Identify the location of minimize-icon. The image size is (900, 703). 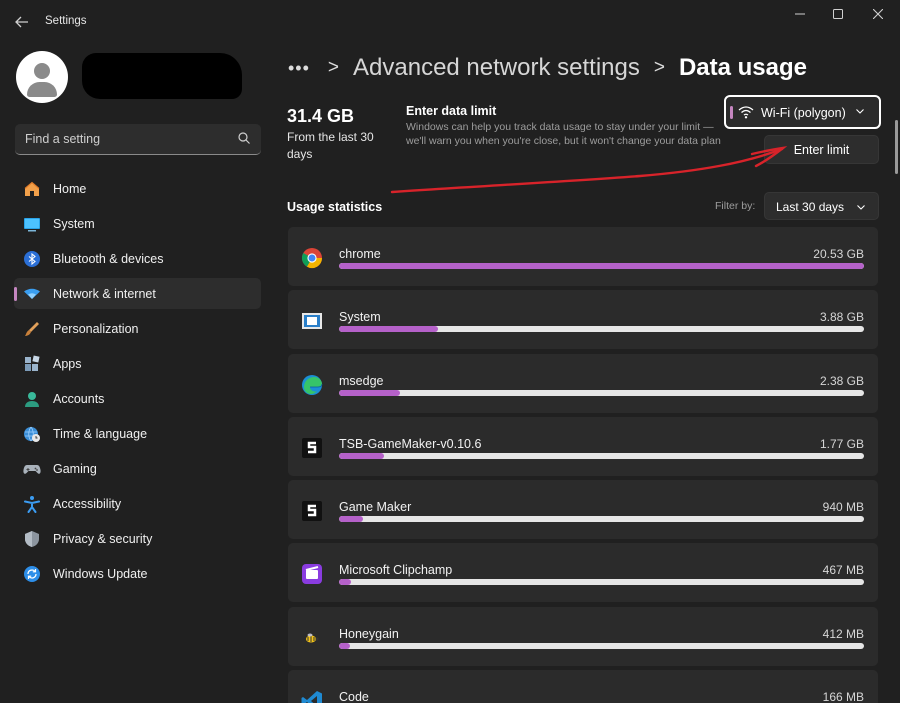
(800, 14).